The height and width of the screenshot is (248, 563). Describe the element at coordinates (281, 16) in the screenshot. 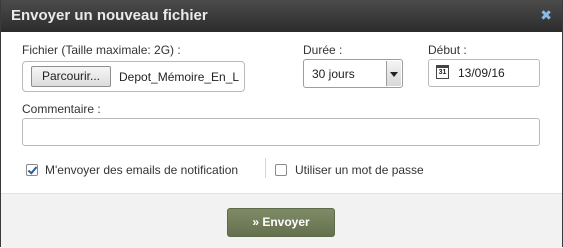

I see `dialog-titlebar: Envoyer un nouveau fichier ✖` at that location.